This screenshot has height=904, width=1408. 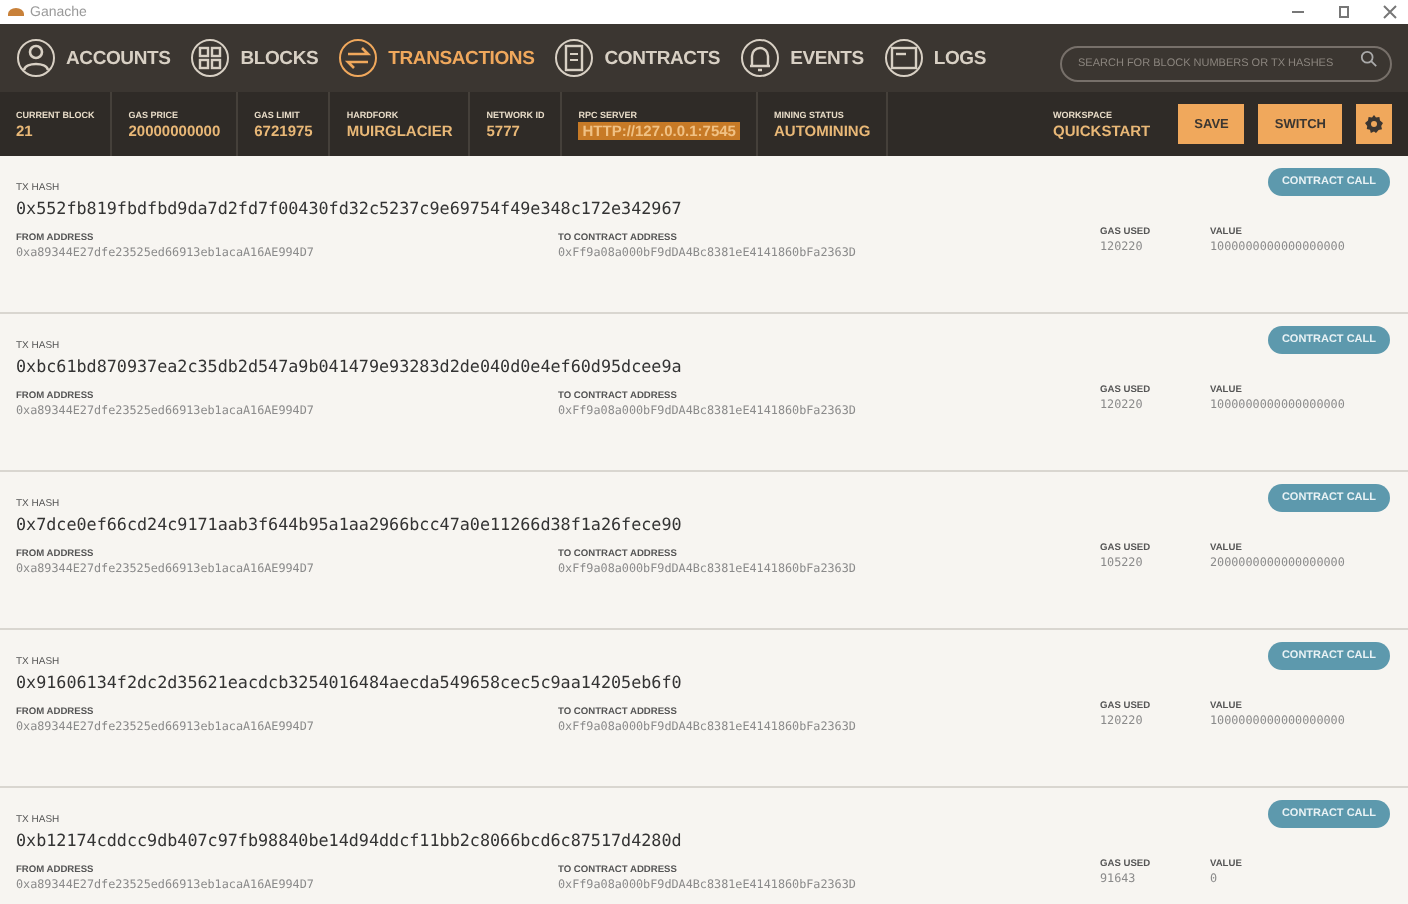 I want to click on nav-tab: BLOCKS, so click(x=254, y=58).